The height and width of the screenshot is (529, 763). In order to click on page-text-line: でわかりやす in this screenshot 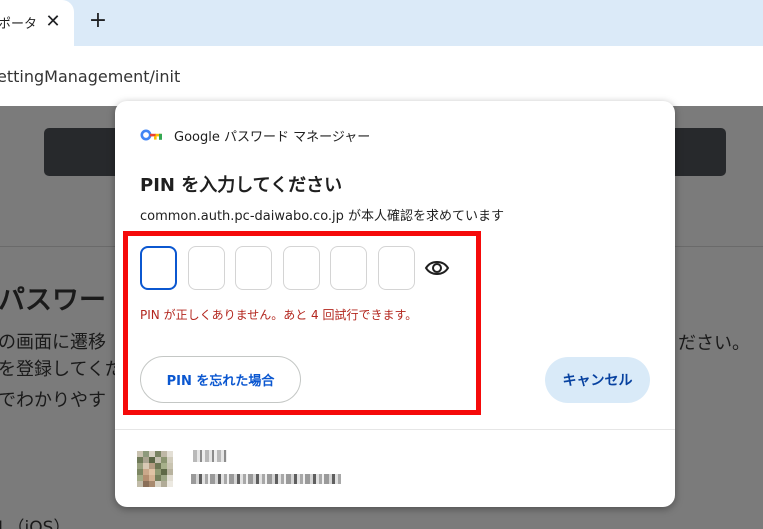, I will do `click(53, 400)`.